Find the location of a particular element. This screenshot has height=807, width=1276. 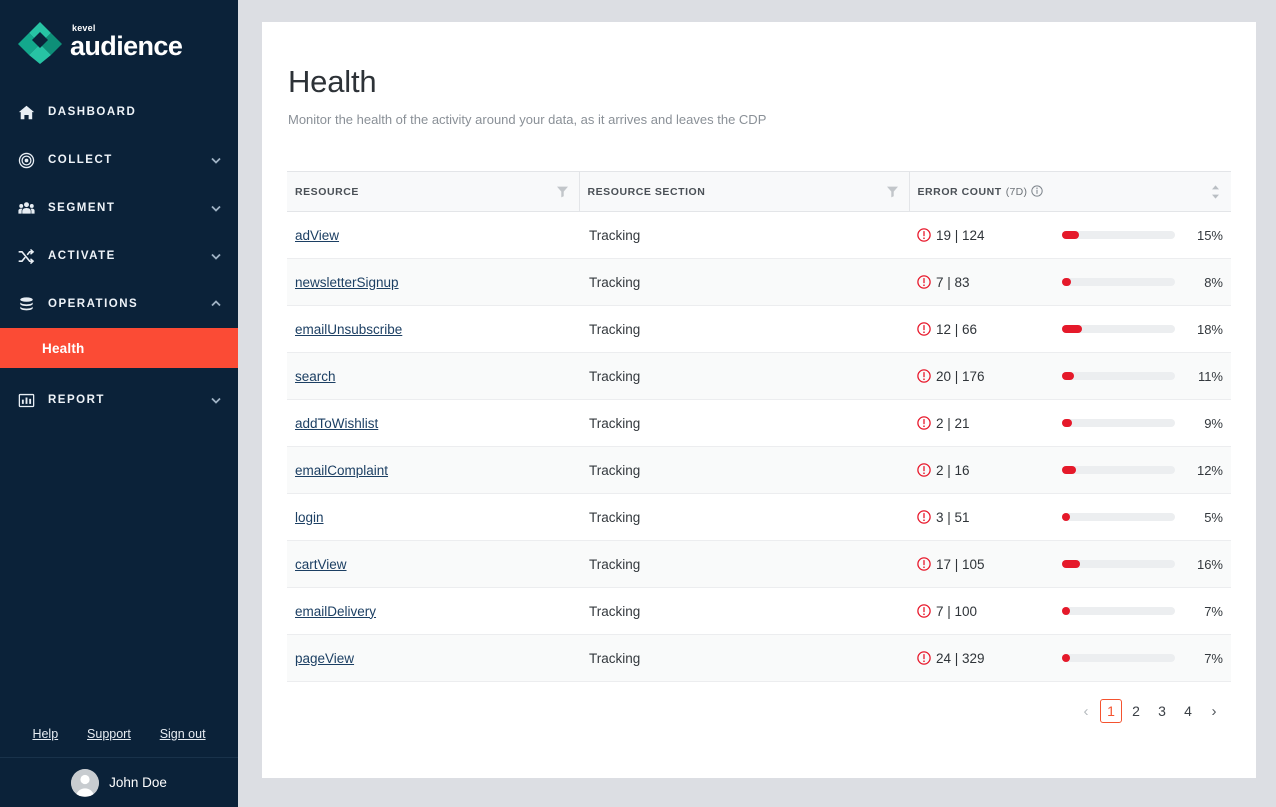

resource-link: emailUnsubscribe is located at coordinates (348, 329).